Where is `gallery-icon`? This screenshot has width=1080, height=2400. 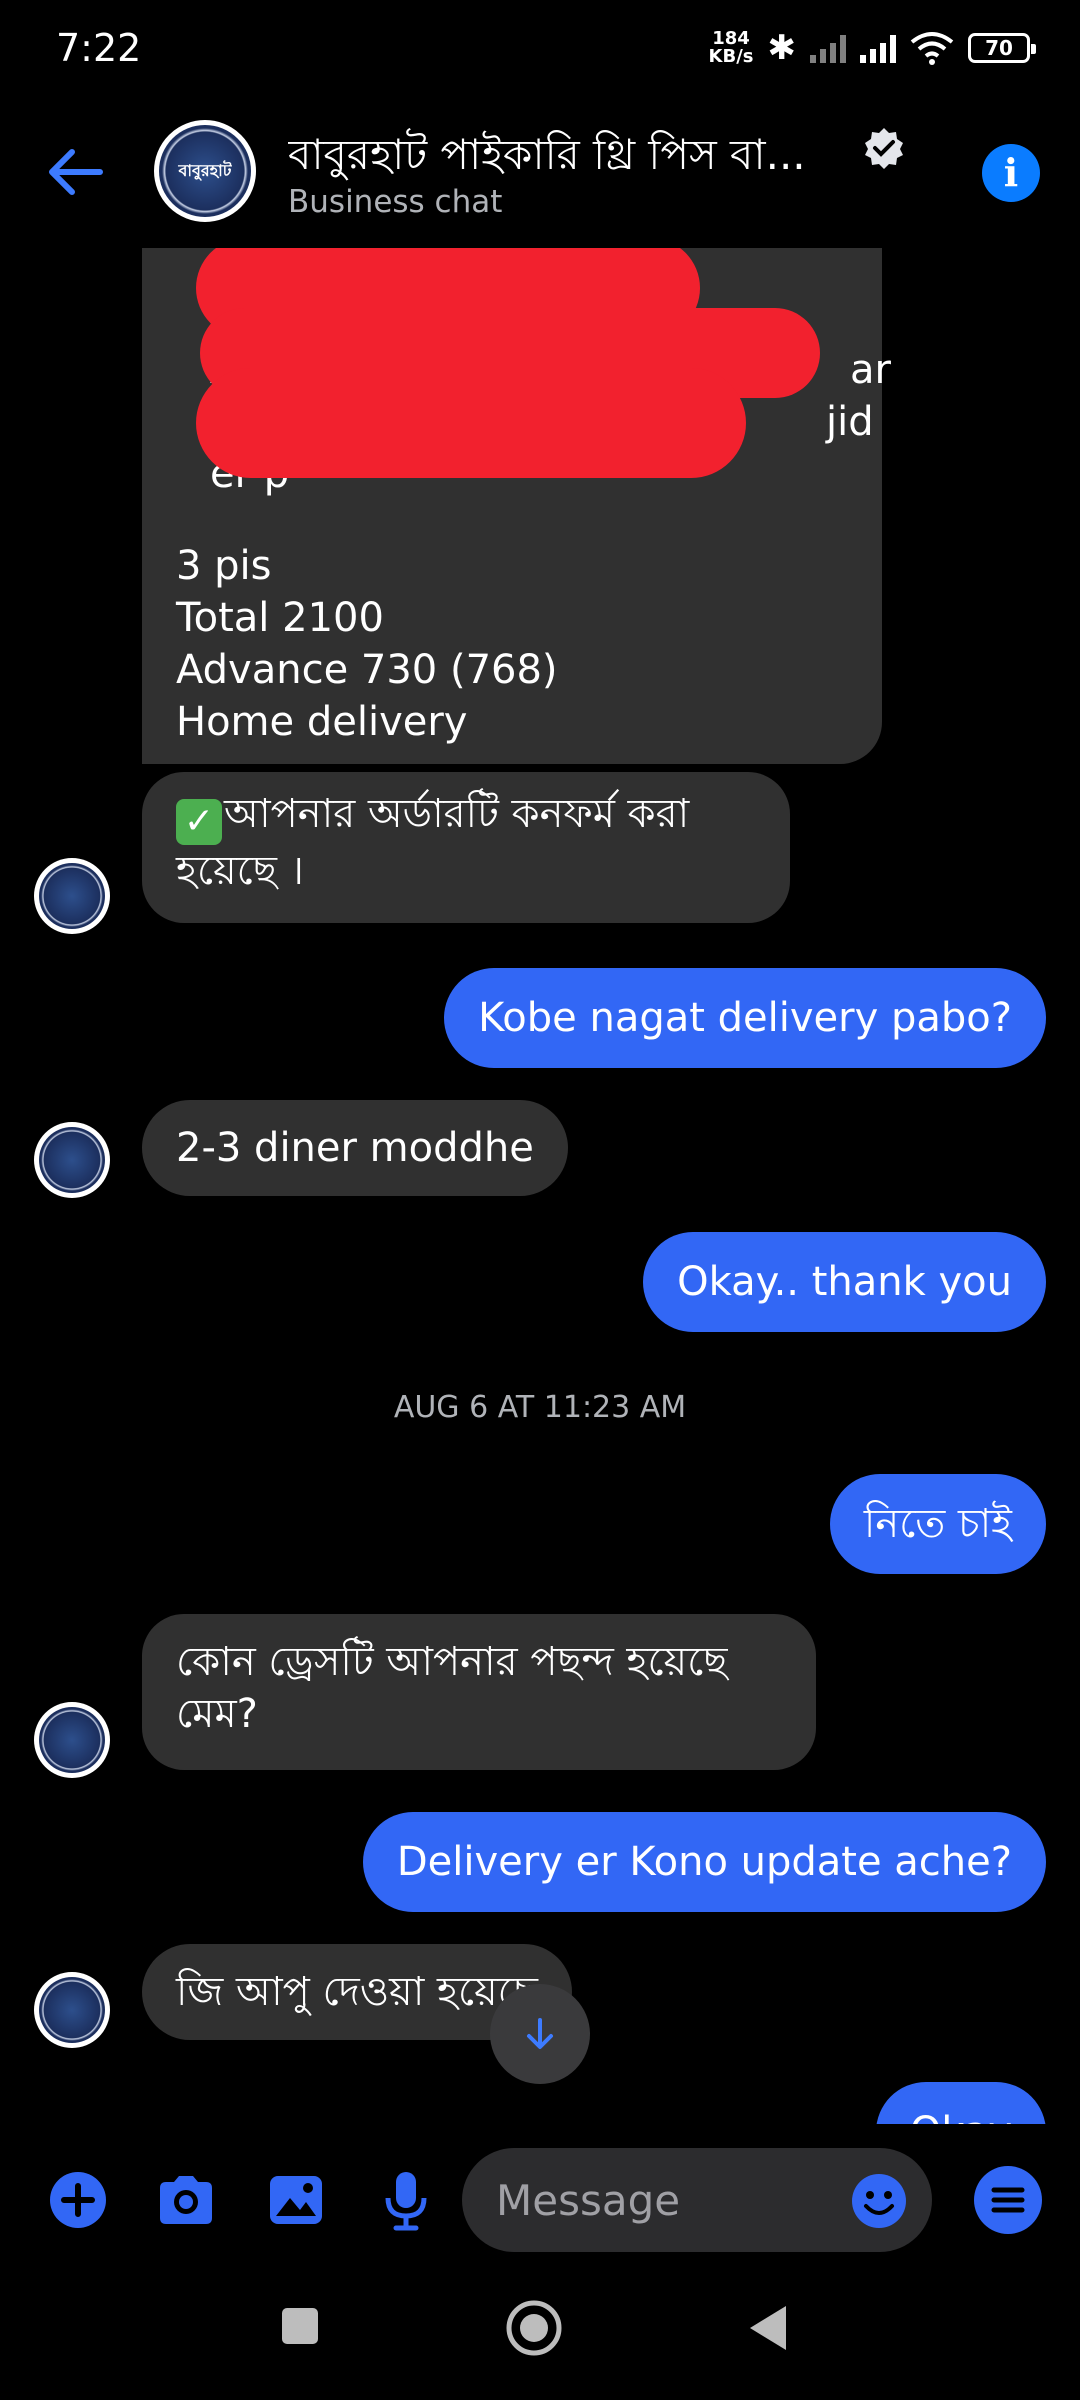 gallery-icon is located at coordinates (296, 2200).